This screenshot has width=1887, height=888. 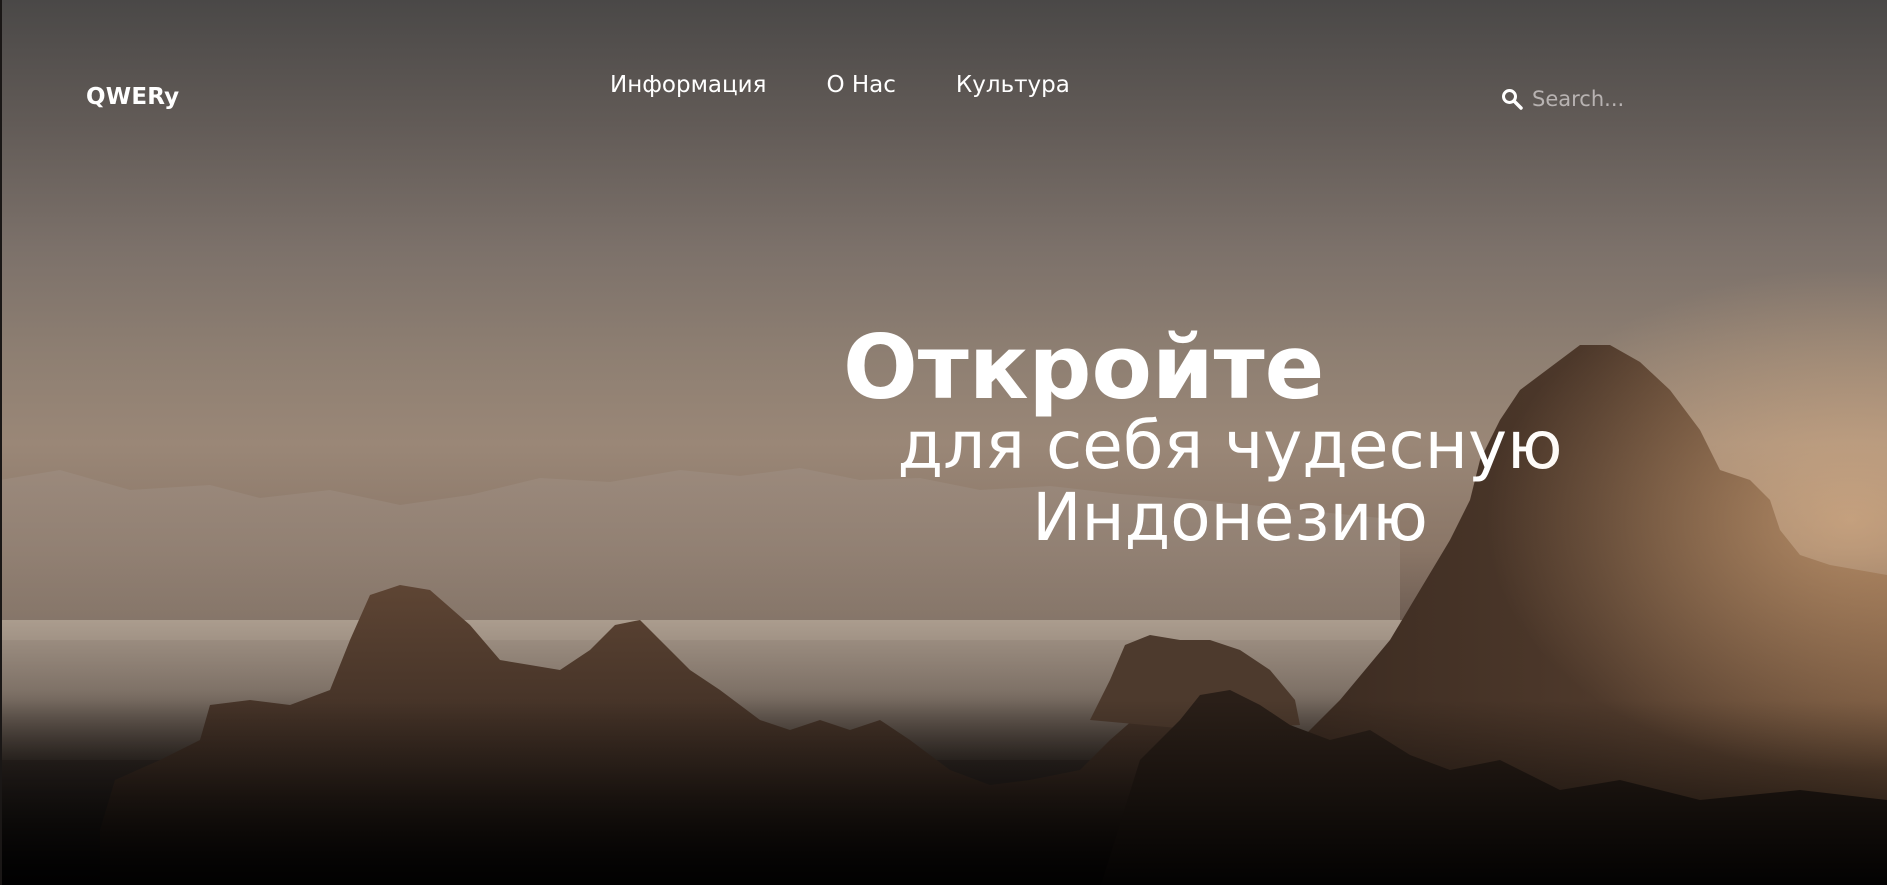 What do you see at coordinates (1230, 445) in the screenshot?
I see `hero-subline-1: для себя чудесную` at bounding box center [1230, 445].